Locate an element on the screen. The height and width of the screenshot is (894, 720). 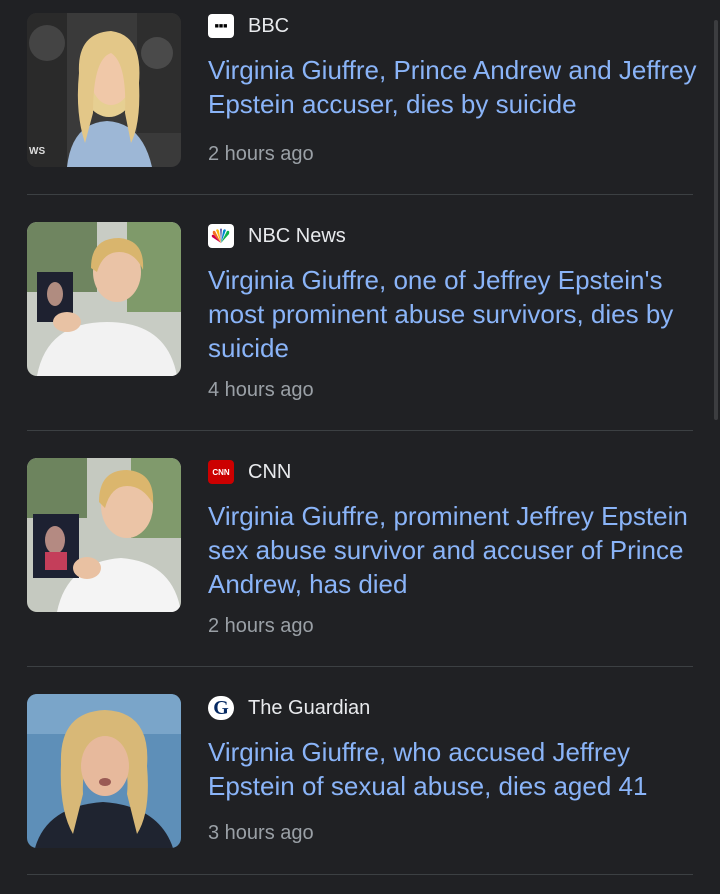
article-source: ■■■ BBC is located at coordinates (248, 26).